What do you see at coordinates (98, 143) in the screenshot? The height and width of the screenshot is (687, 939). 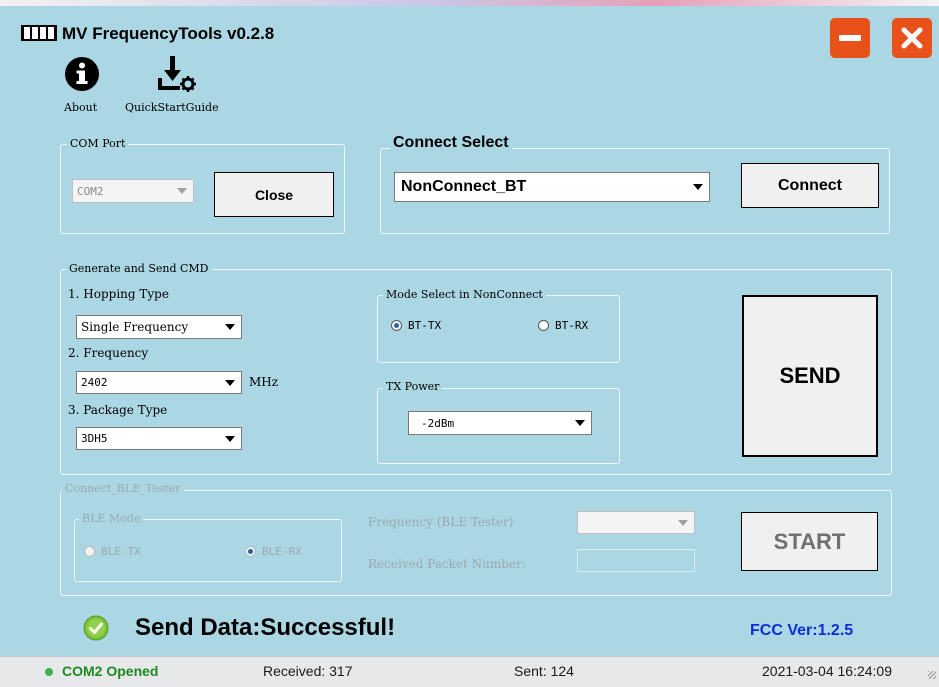 I see `com-port-legend: COM Port` at bounding box center [98, 143].